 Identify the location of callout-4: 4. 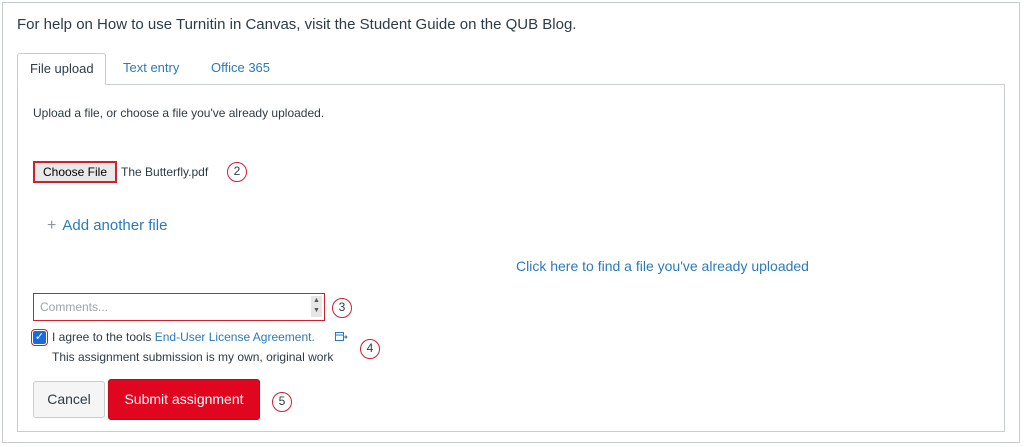
(370, 349).